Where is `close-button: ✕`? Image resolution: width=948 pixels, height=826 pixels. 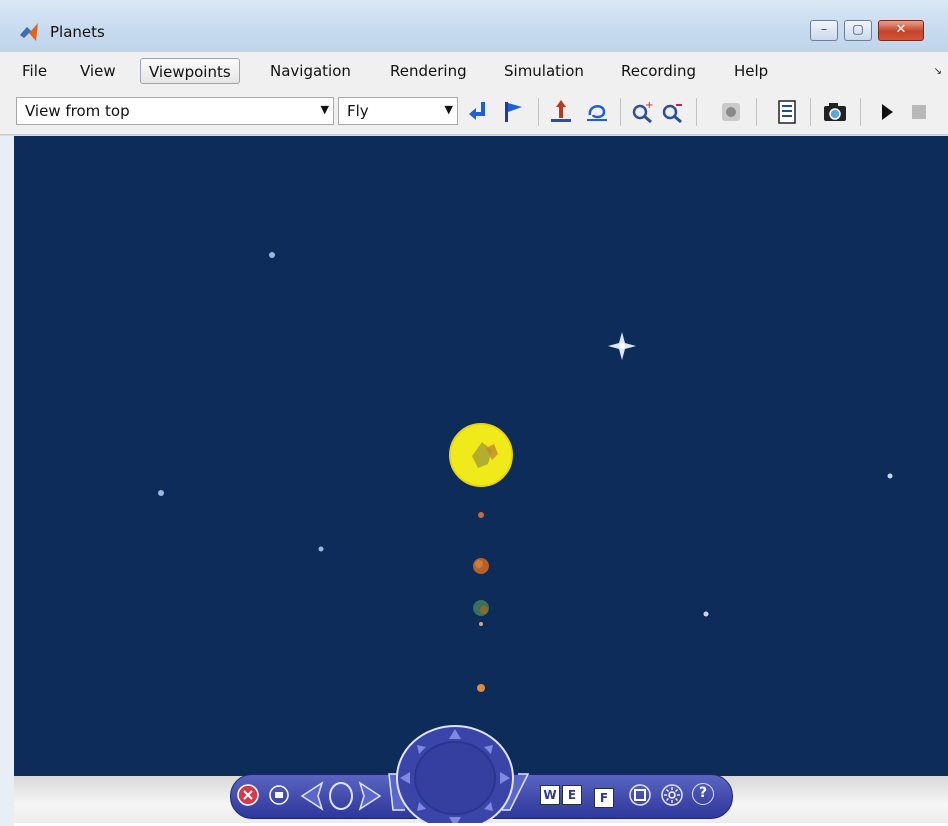
close-button: ✕ is located at coordinates (901, 30).